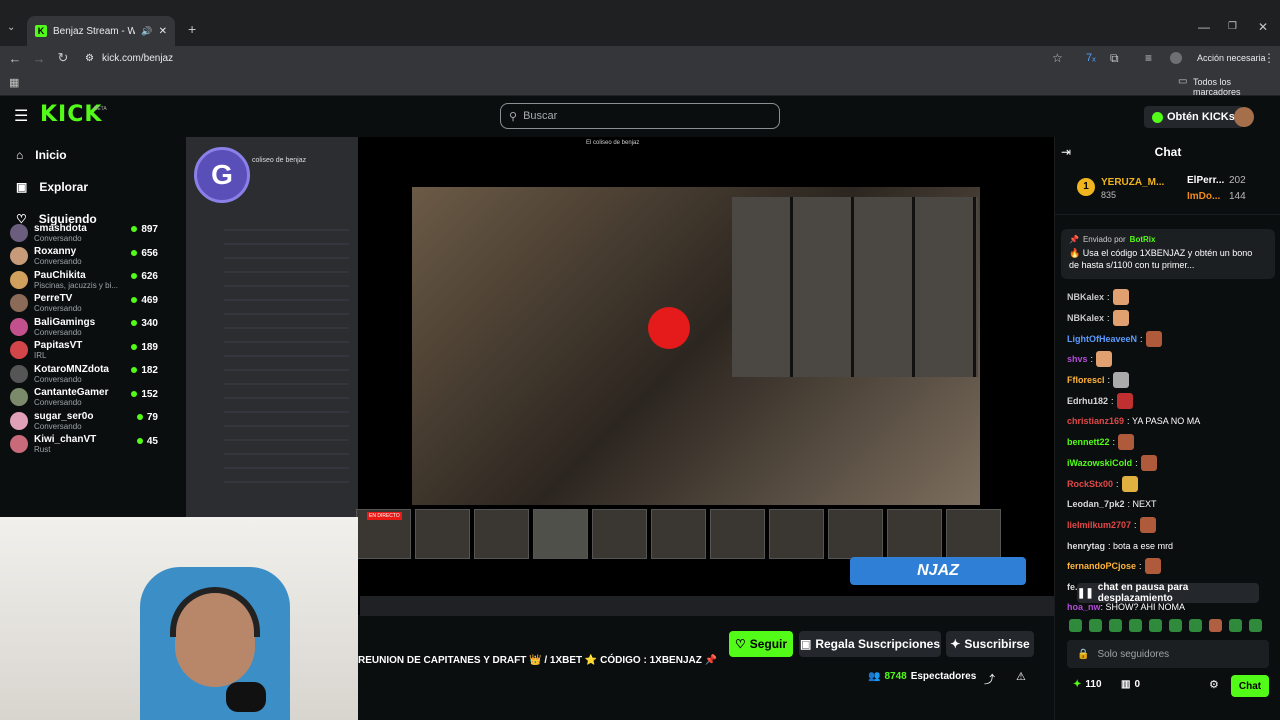 Image resolution: width=1280 pixels, height=720 pixels. I want to click on chat-username: lielmilkum2707, so click(1099, 525).